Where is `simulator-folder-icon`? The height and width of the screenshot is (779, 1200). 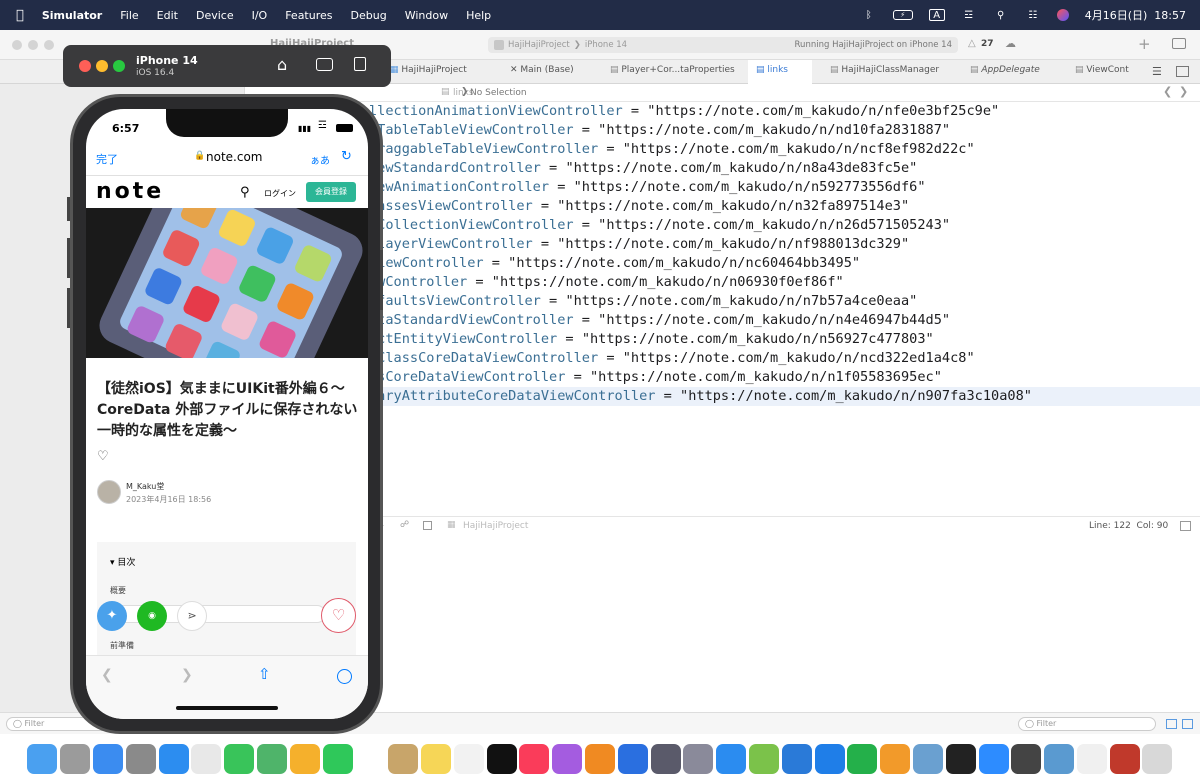 simulator-folder-icon is located at coordinates (698, 758).